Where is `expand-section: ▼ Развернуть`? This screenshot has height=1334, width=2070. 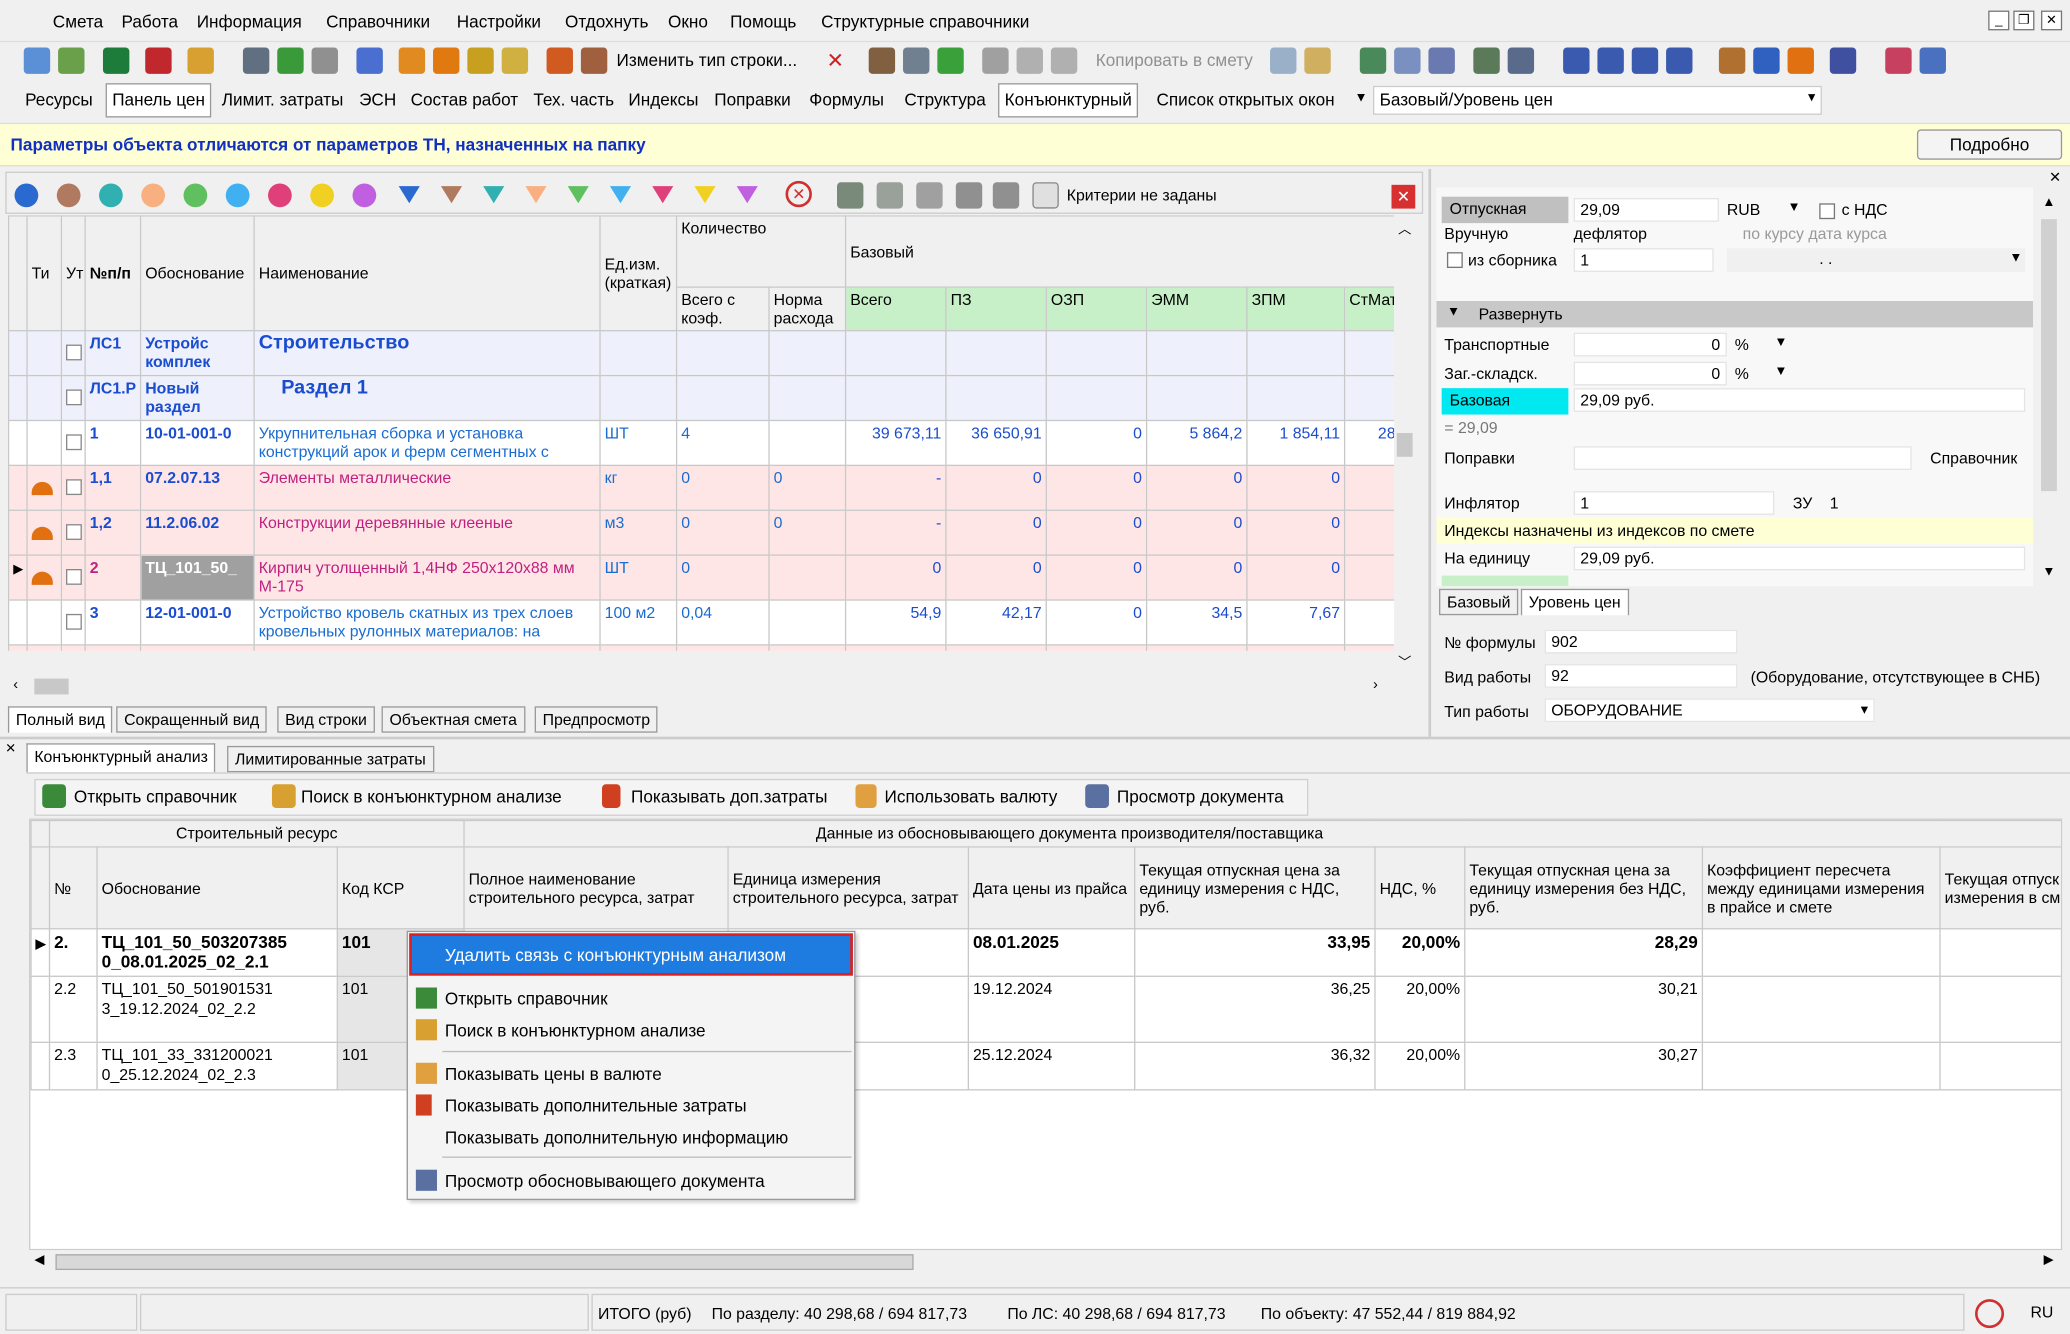 expand-section: ▼ Развернуть is located at coordinates (1735, 314).